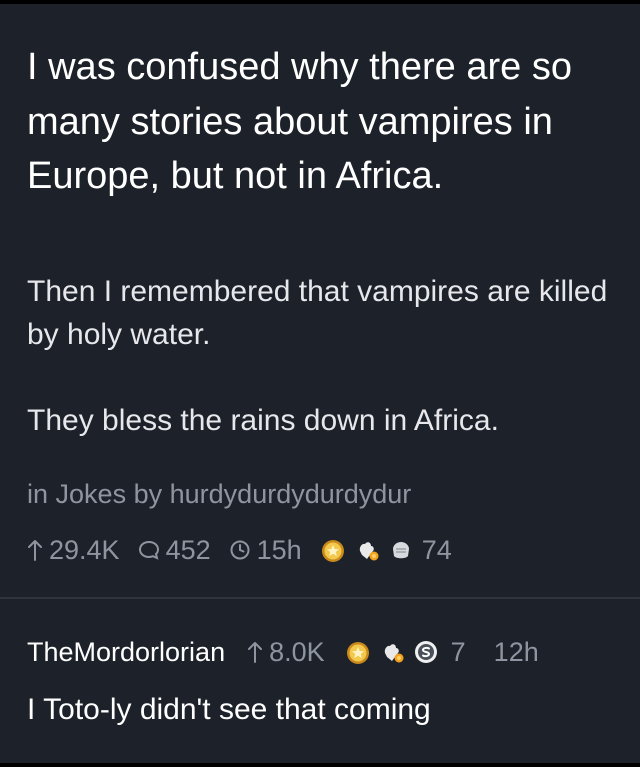 This screenshot has width=640, height=767. I want to click on comment-age: 12h, so click(516, 651).